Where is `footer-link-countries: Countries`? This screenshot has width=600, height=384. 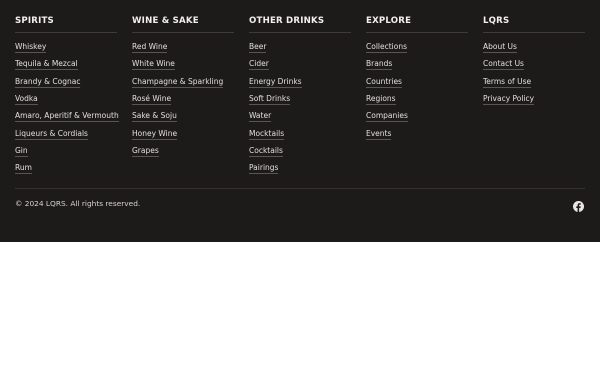 footer-link-countries: Countries is located at coordinates (384, 82).